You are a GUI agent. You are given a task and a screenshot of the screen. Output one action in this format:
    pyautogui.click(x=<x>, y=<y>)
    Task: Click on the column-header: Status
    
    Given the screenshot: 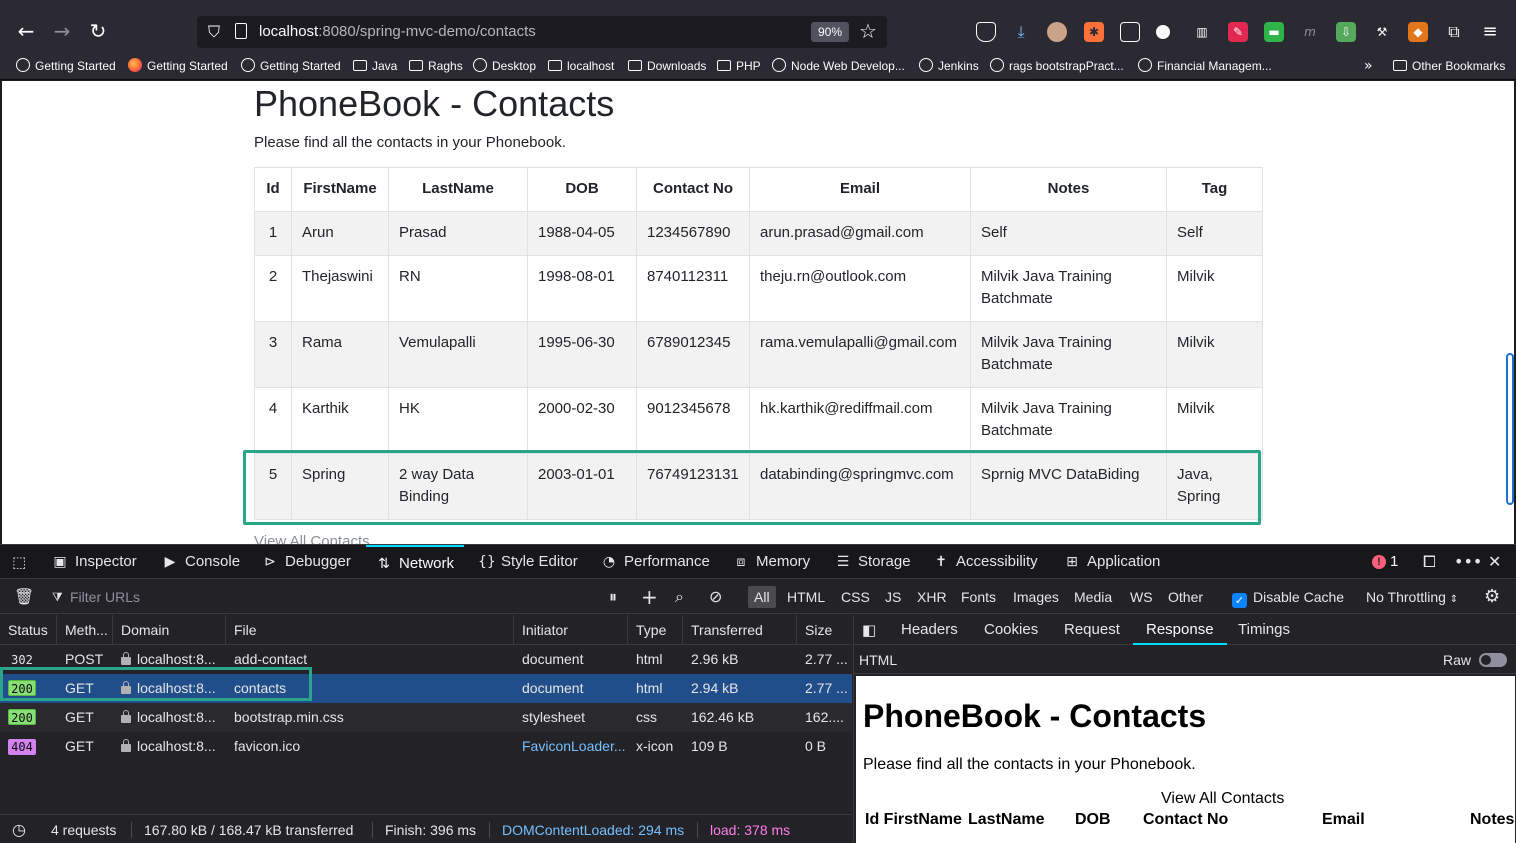 What is the action you would take?
    pyautogui.click(x=28, y=630)
    